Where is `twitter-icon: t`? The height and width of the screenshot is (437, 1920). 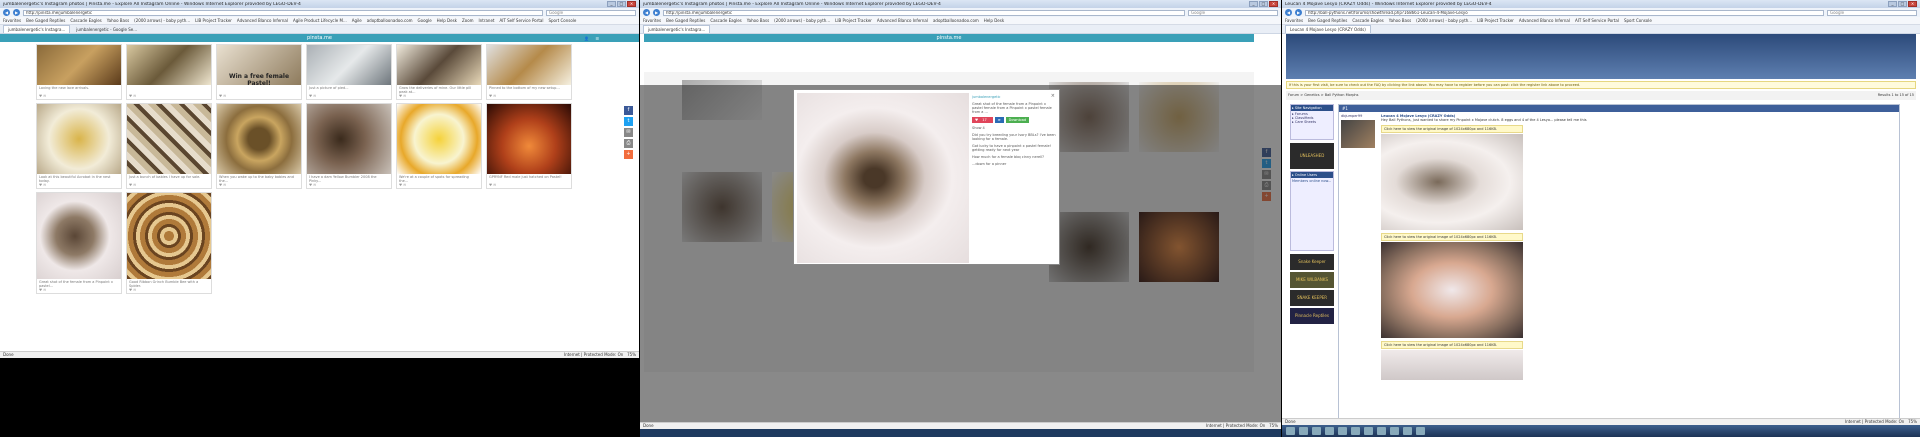
twitter-icon: t is located at coordinates (628, 121).